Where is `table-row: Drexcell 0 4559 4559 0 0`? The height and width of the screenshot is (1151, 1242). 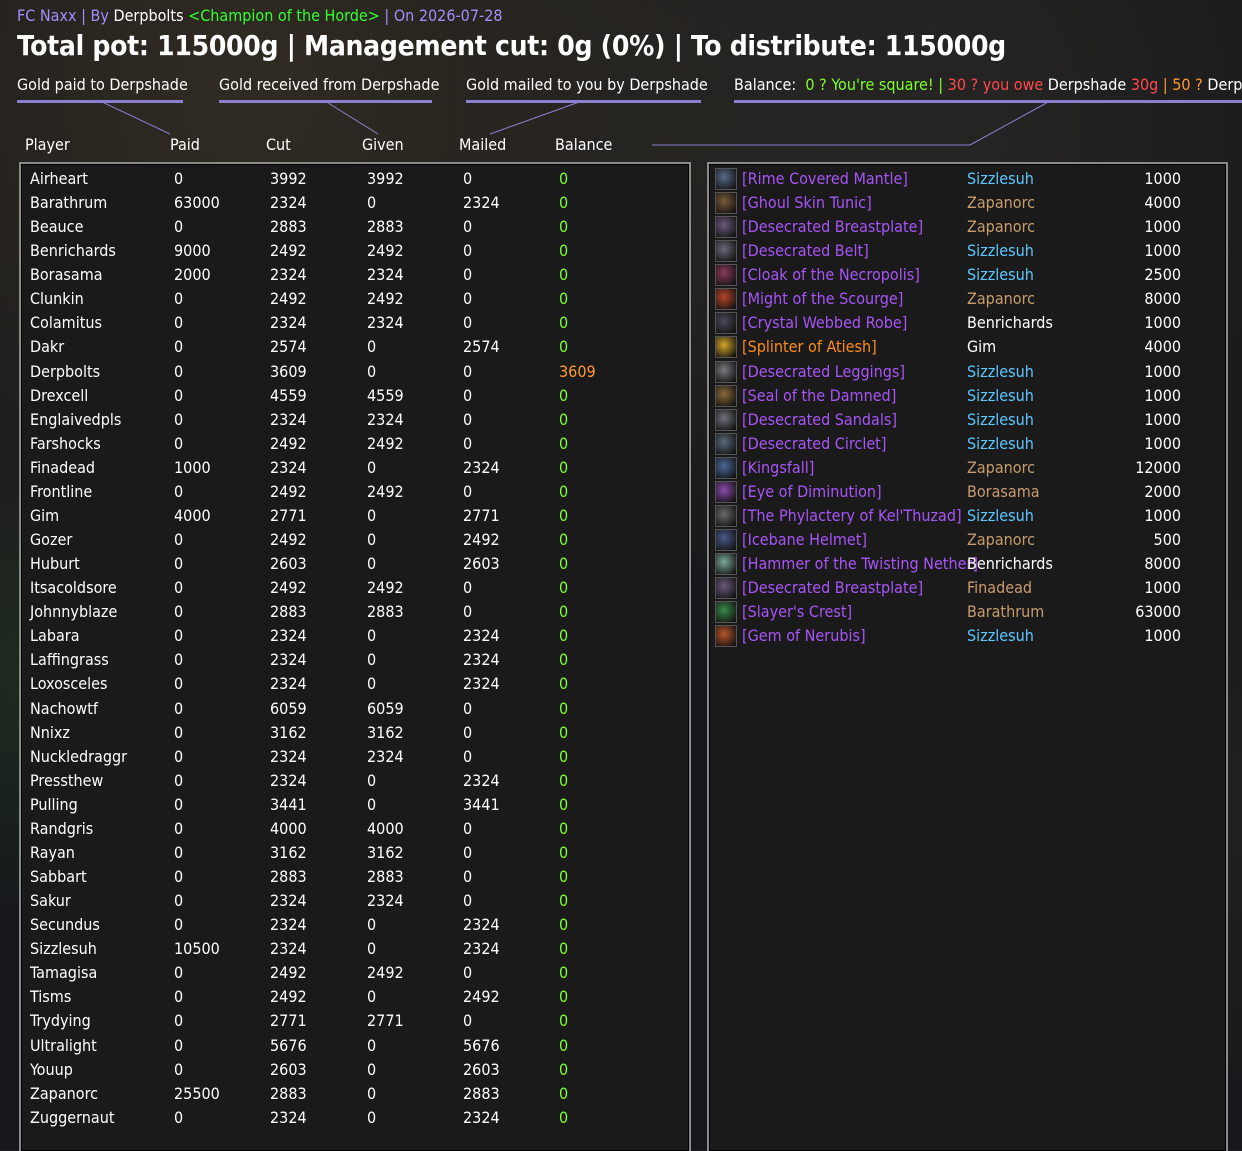
table-row: Drexcell 0 4559 4559 0 0 is located at coordinates (351, 396).